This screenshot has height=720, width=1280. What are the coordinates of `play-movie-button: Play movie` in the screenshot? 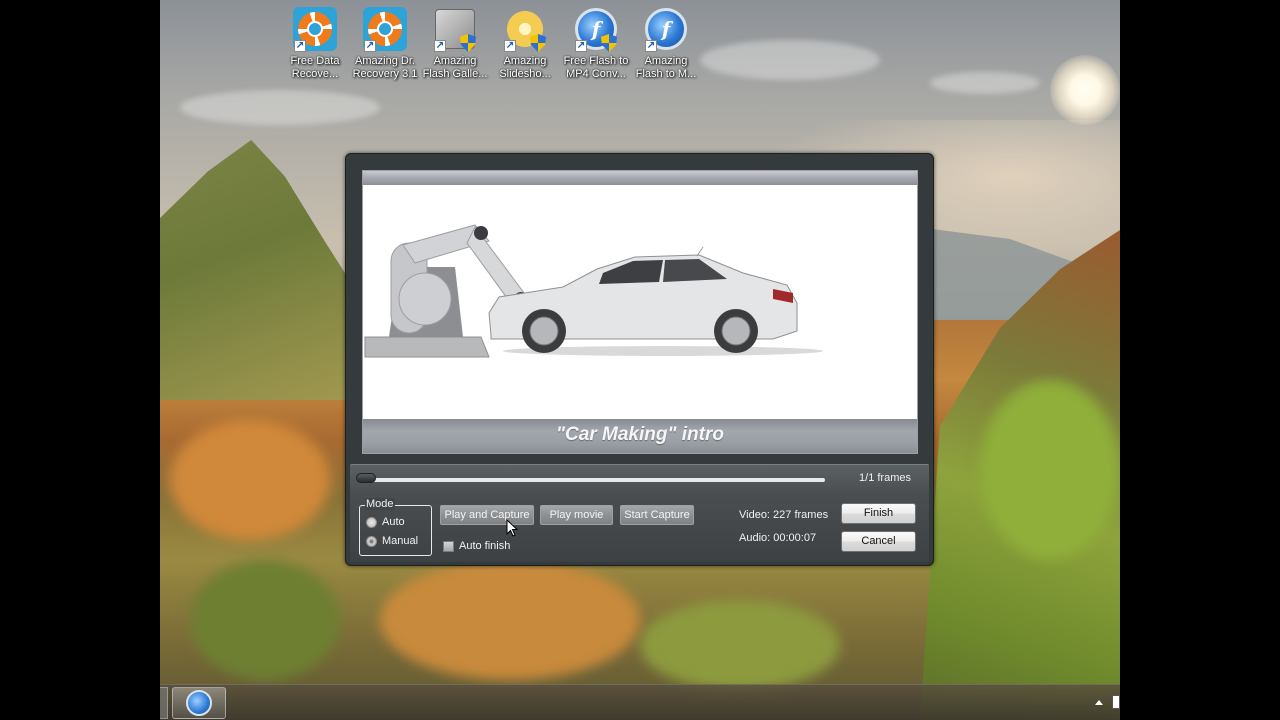 It's located at (576, 515).